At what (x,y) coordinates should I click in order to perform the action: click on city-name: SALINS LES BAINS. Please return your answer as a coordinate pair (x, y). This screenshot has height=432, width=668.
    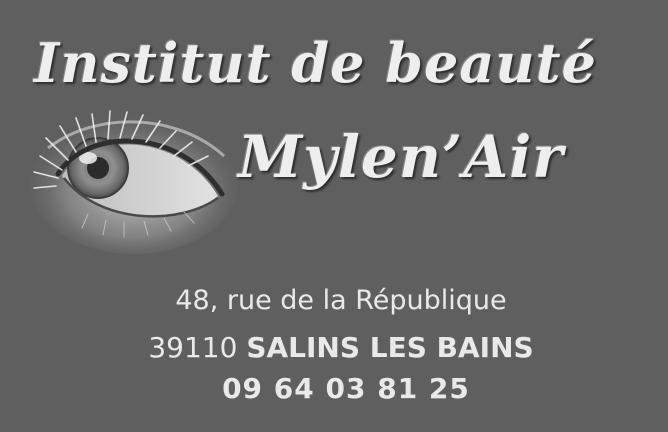
    Looking at the image, I should click on (390, 347).